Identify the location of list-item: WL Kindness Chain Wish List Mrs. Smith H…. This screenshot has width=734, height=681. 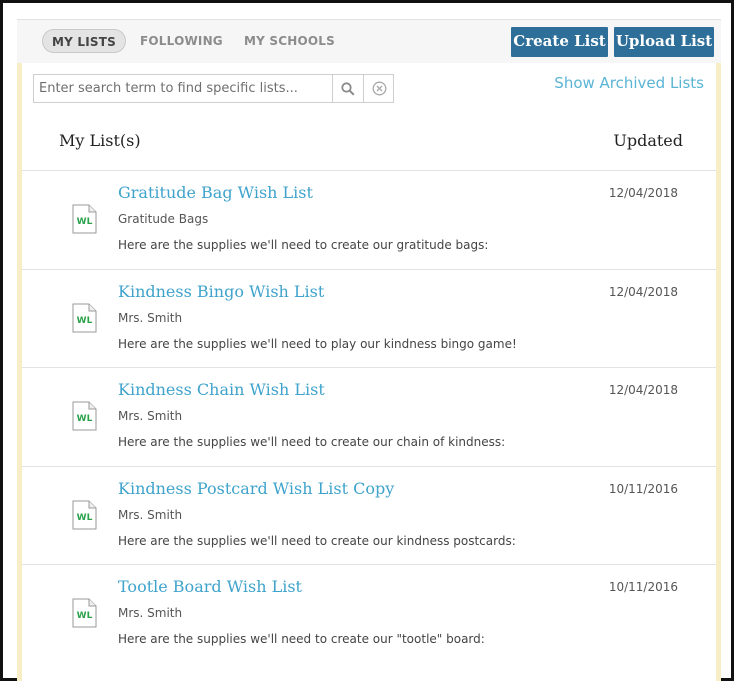
(369, 416).